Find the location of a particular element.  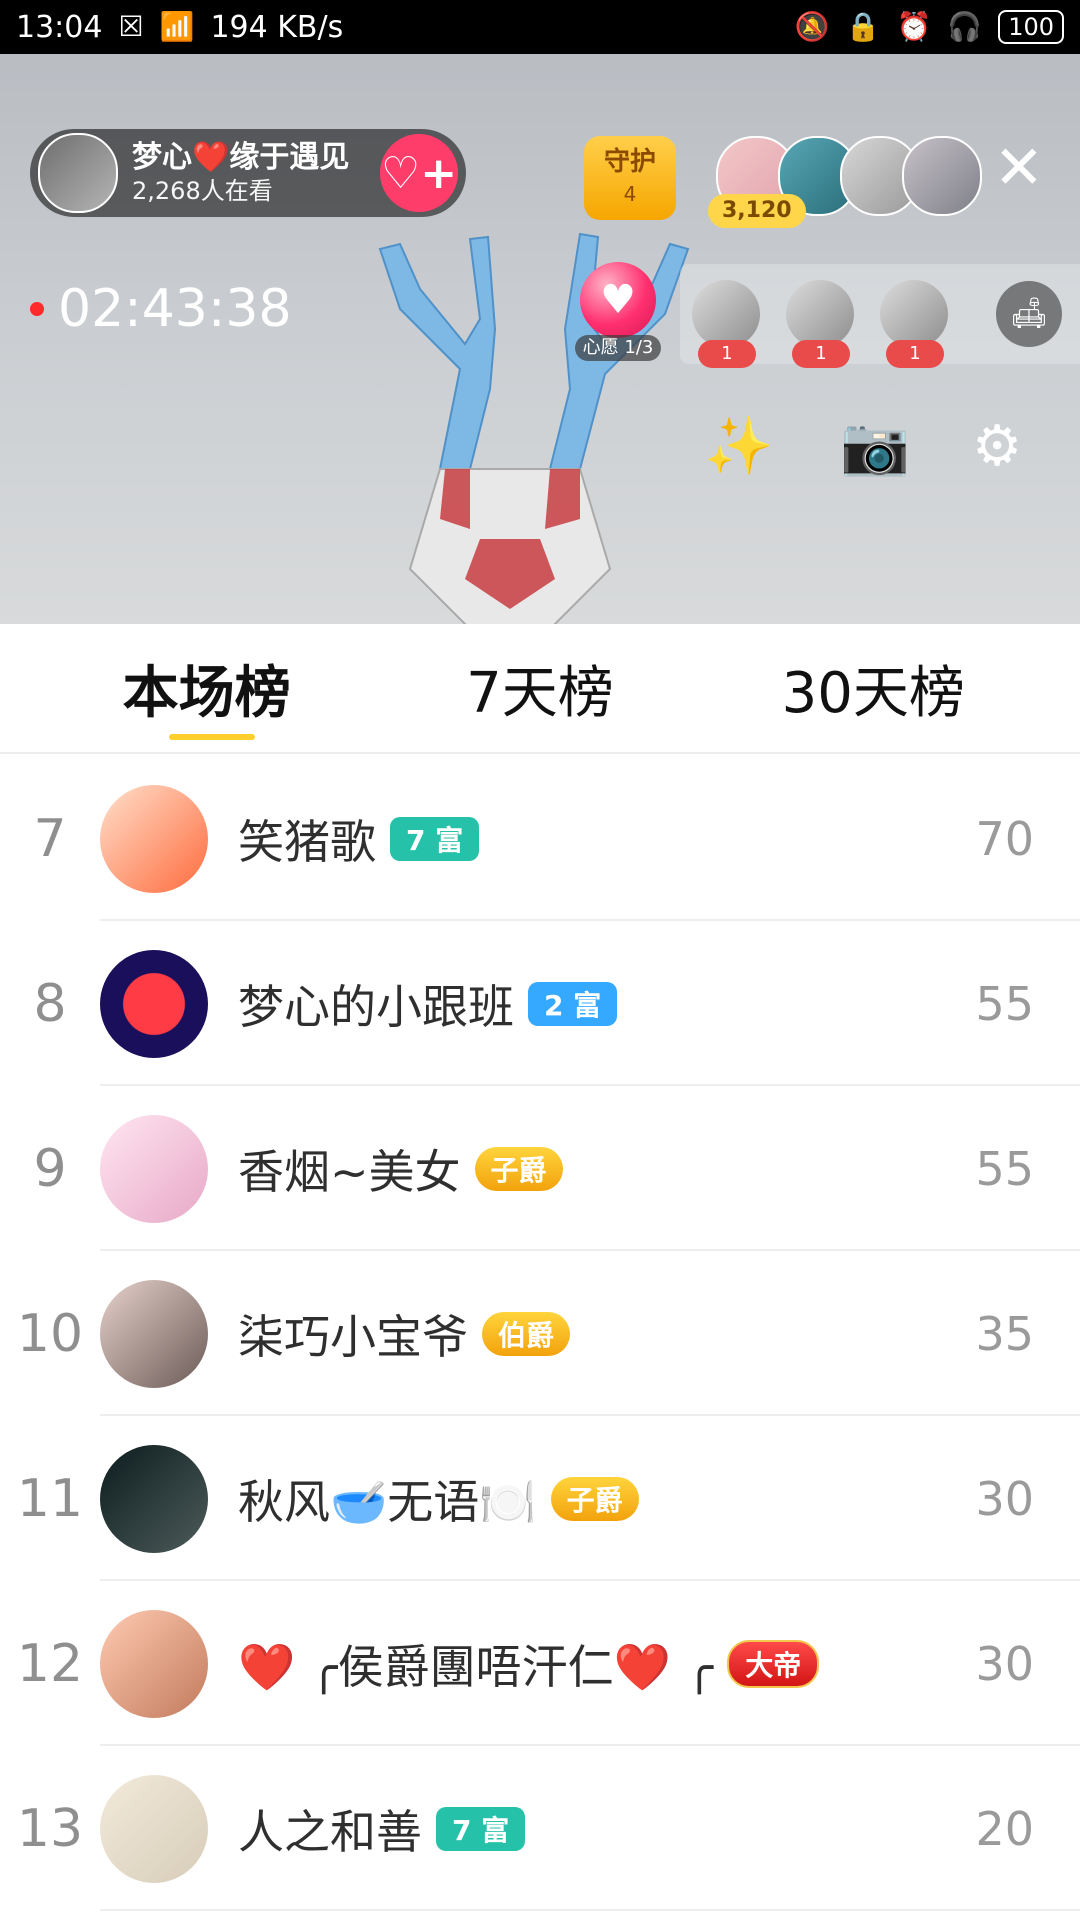

top-viewer-avatar is located at coordinates (942, 176).